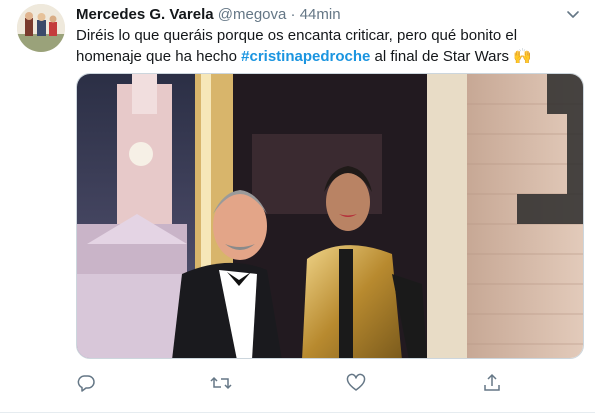 This screenshot has height=413, width=595. Describe the element at coordinates (573, 14) in the screenshot. I see `chevron-down-icon` at that location.